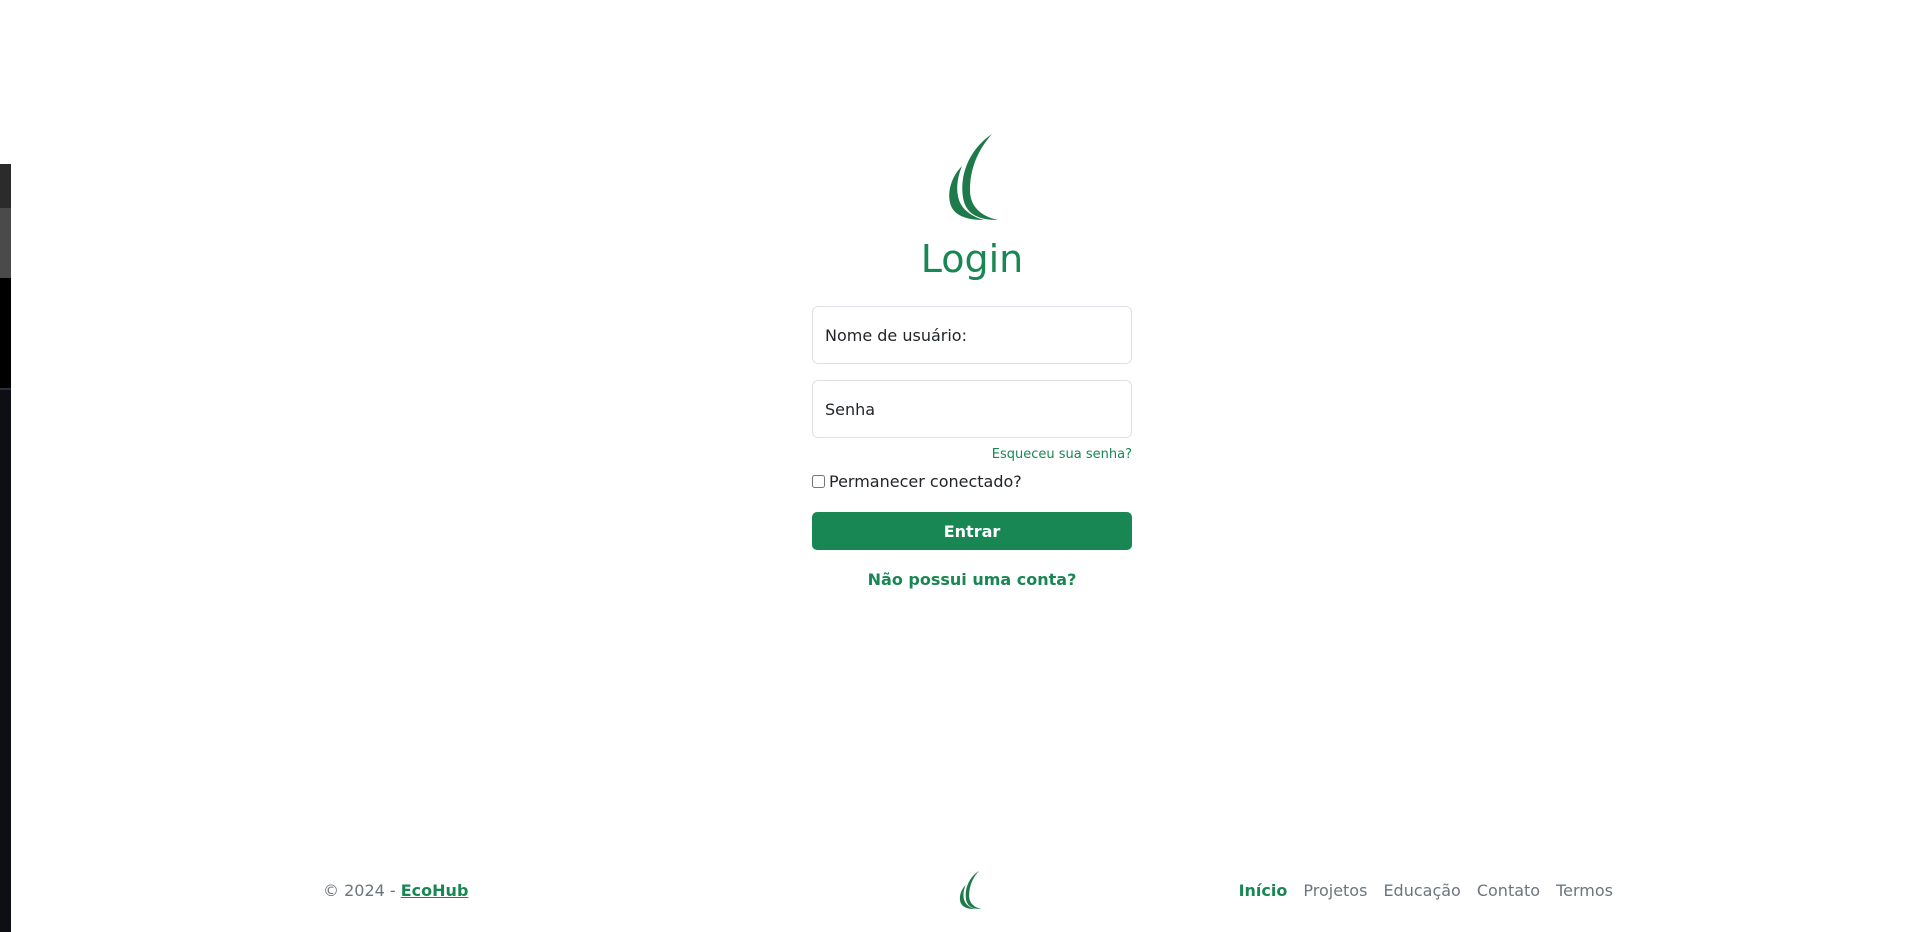  I want to click on forgot-password-link: Esqueceu sua senha?, so click(972, 454).